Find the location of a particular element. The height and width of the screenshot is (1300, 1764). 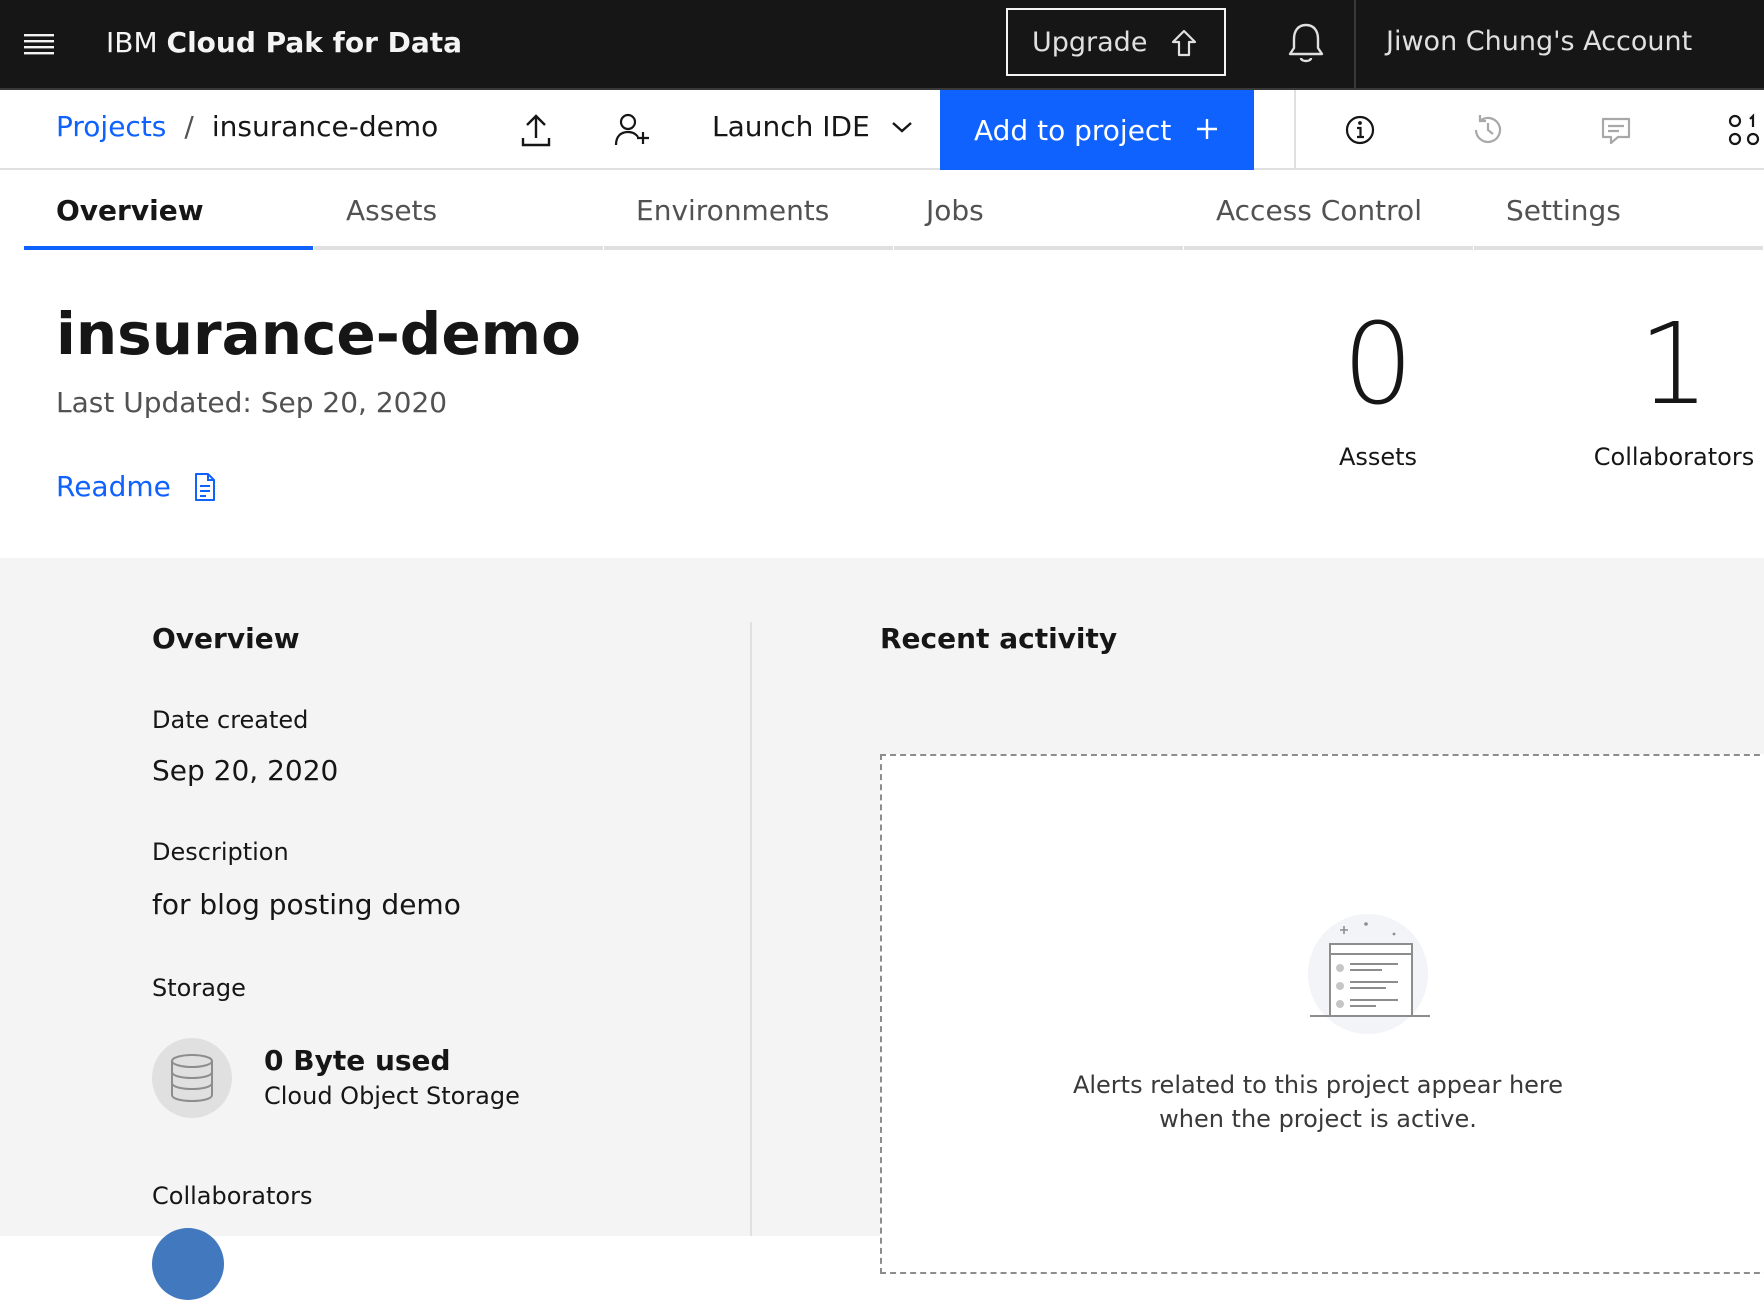

assets-stat-label: Assets is located at coordinates (1378, 457).